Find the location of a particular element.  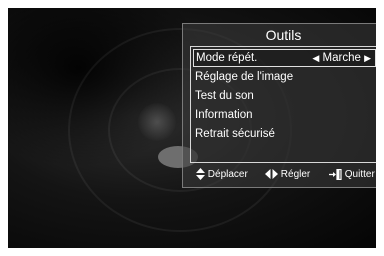

menu-footer: Déplacer Régler Quitter is located at coordinates (279, 175).